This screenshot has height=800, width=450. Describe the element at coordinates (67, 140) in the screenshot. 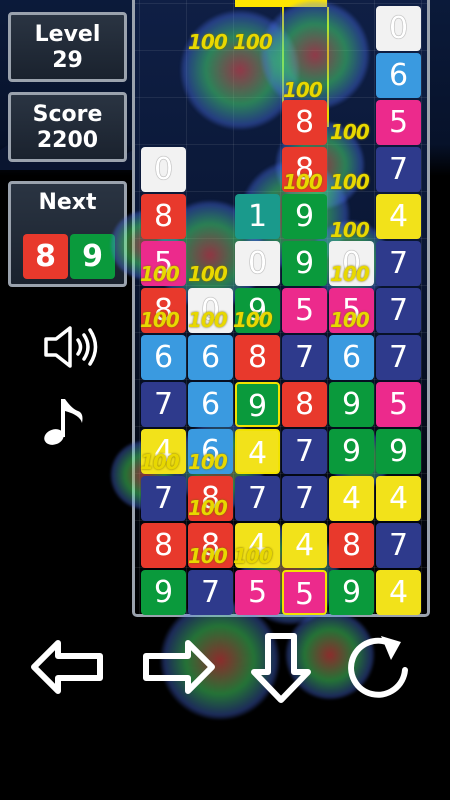

I see `score-value: 2200` at that location.